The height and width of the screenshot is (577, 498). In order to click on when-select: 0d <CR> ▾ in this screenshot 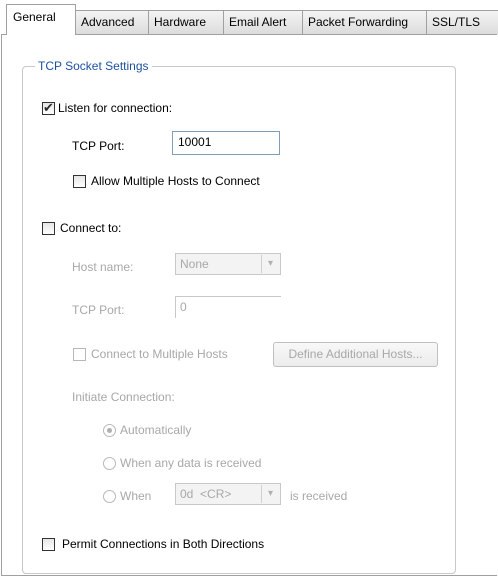, I will do `click(228, 494)`.